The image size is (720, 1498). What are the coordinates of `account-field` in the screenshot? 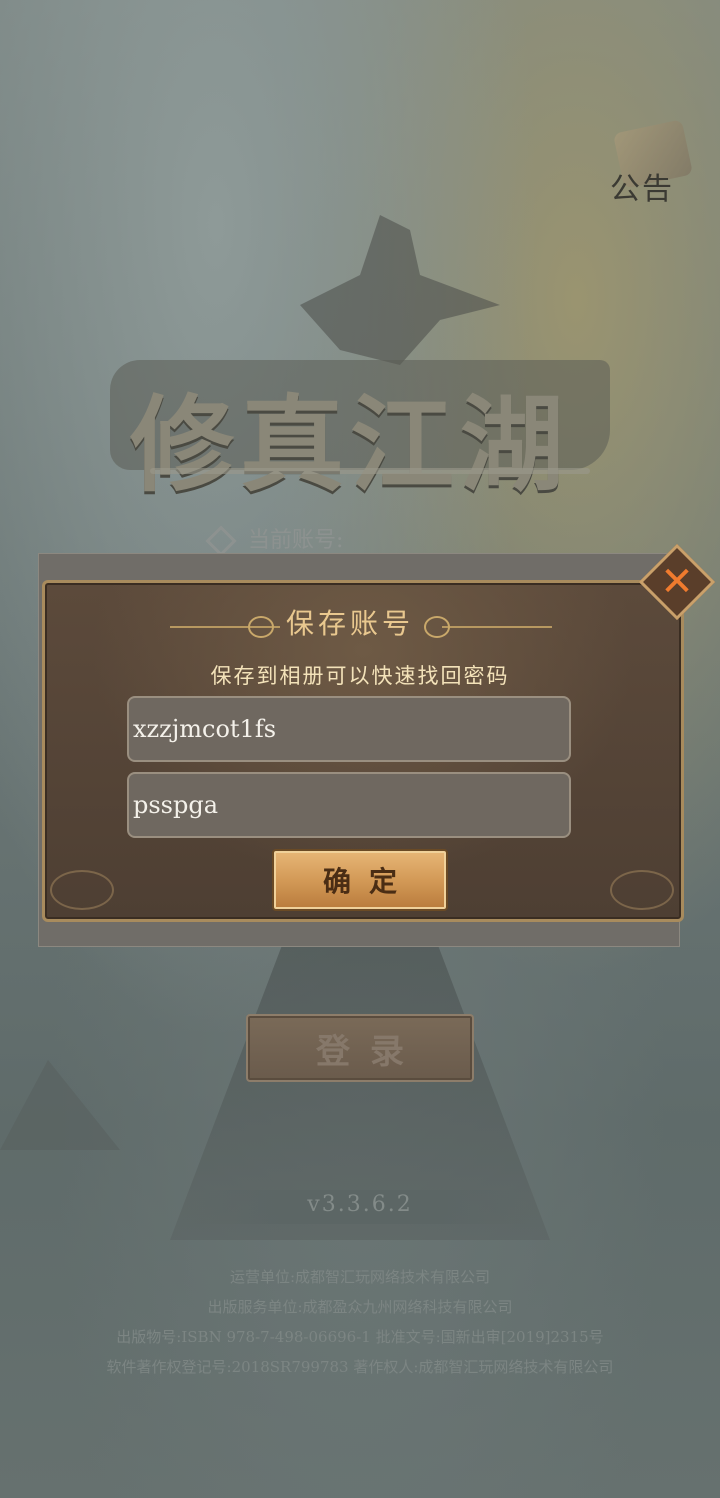 It's located at (349, 729).